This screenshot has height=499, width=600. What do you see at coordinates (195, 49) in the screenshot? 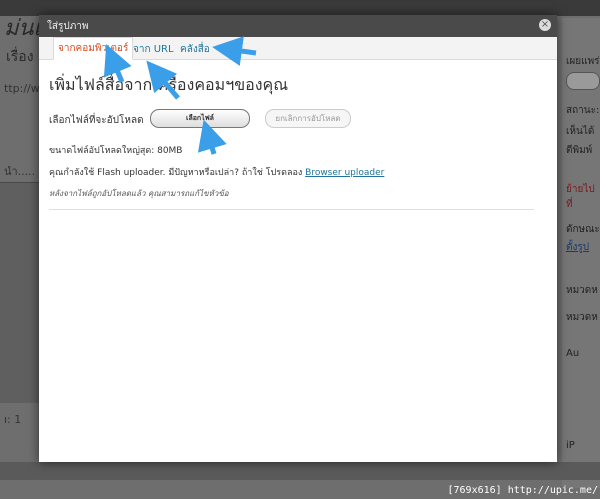
I see `tab-media-library: คลังสื่อ` at bounding box center [195, 49].